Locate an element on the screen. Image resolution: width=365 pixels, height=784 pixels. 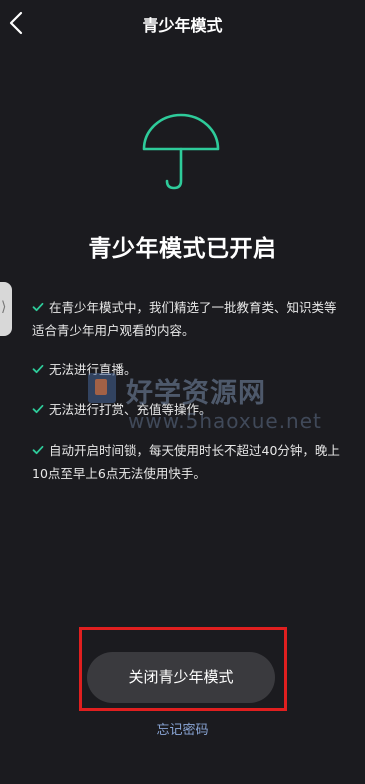
rule-item: 自动开启时间锁，每天使用时长不超过40分钟，晚上10点至早上6点无法使用快手。 is located at coordinates (186, 462).